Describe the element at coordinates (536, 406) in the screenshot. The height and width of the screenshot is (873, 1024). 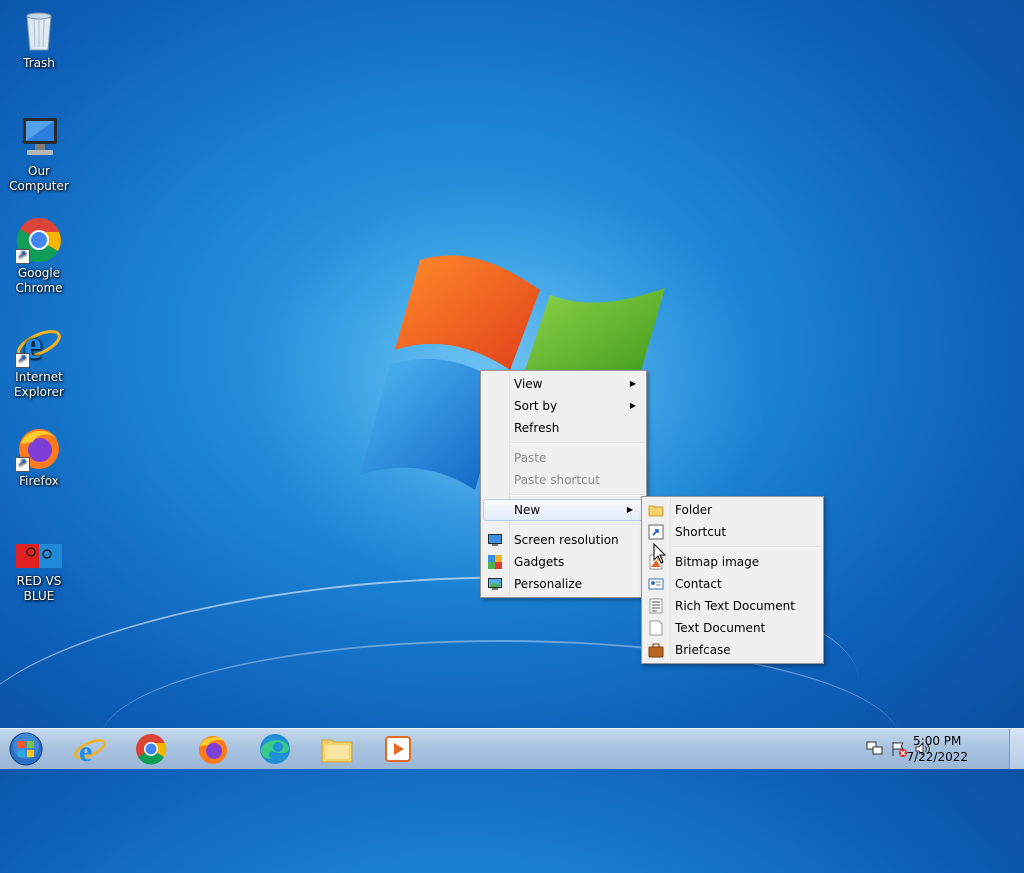
I see `menu-item-label: Sort by` at that location.